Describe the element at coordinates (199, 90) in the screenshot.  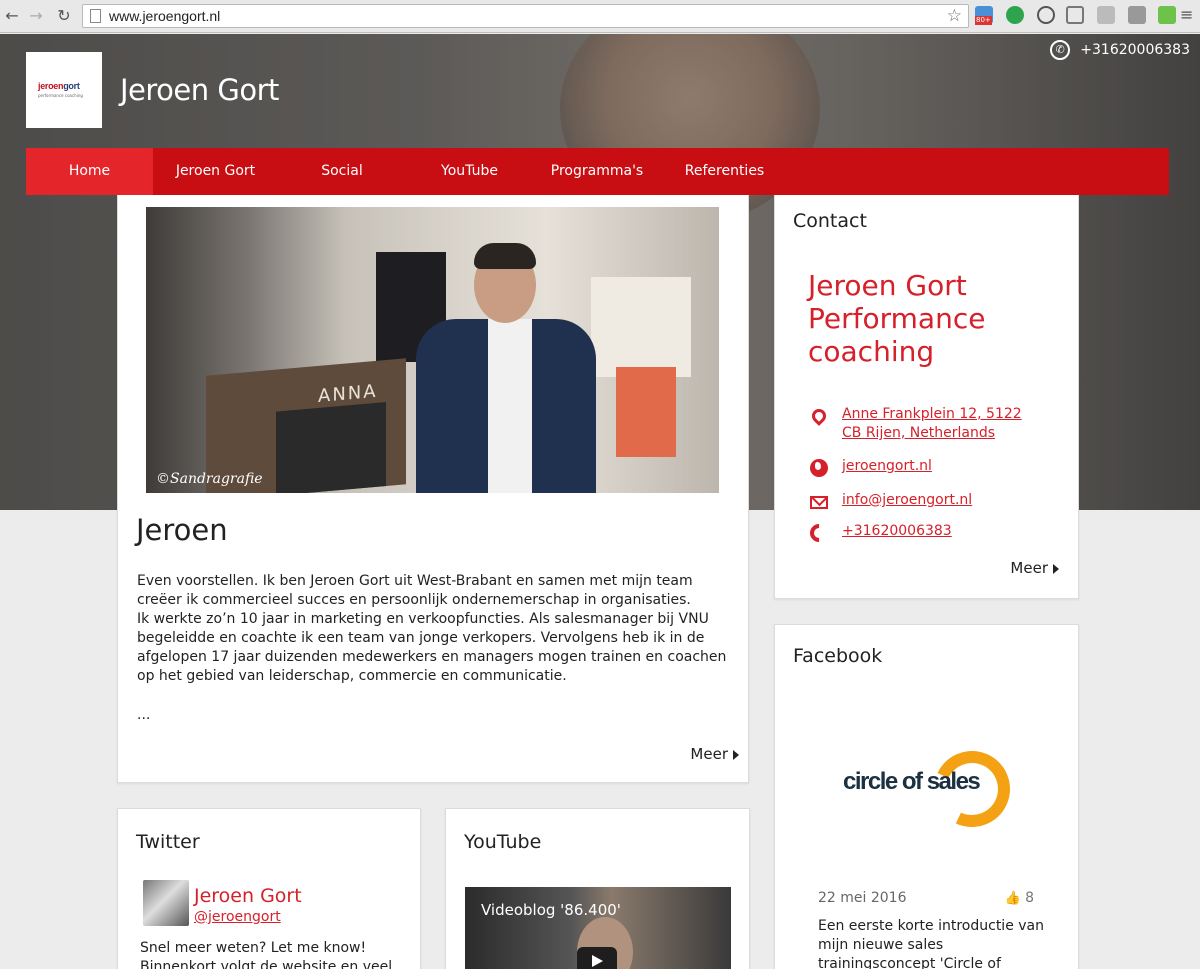
I see `site-title: Jeroen Gort` at that location.